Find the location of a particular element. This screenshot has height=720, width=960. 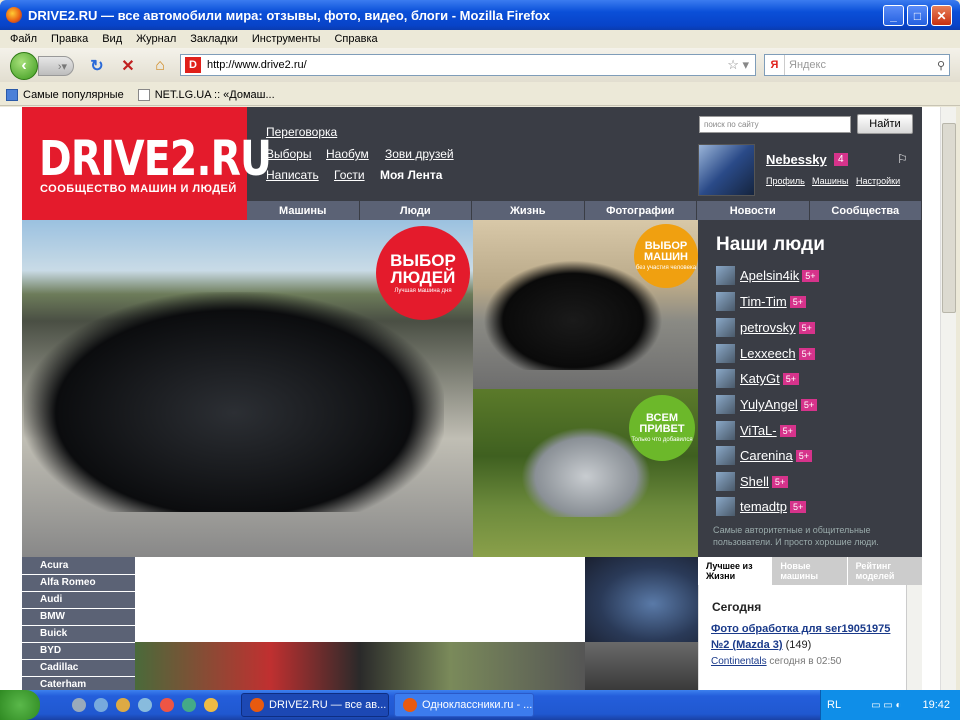

brand-item: Alfa Romeo is located at coordinates (68, 582).